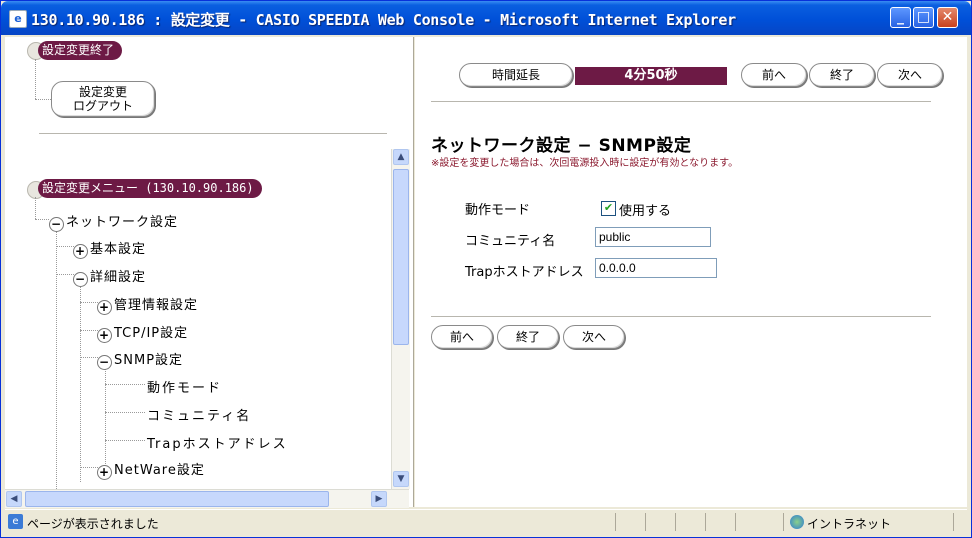 The image size is (972, 538). What do you see at coordinates (653, 237) in the screenshot?
I see `community-input: public` at bounding box center [653, 237].